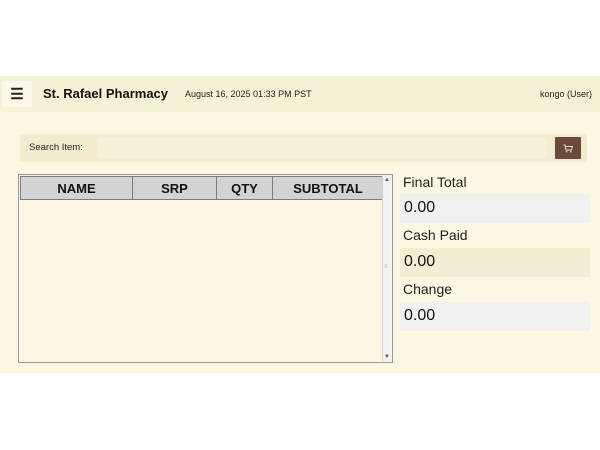 This screenshot has width=600, height=450. What do you see at coordinates (76, 188) in the screenshot?
I see `column-header-name: NAME` at bounding box center [76, 188].